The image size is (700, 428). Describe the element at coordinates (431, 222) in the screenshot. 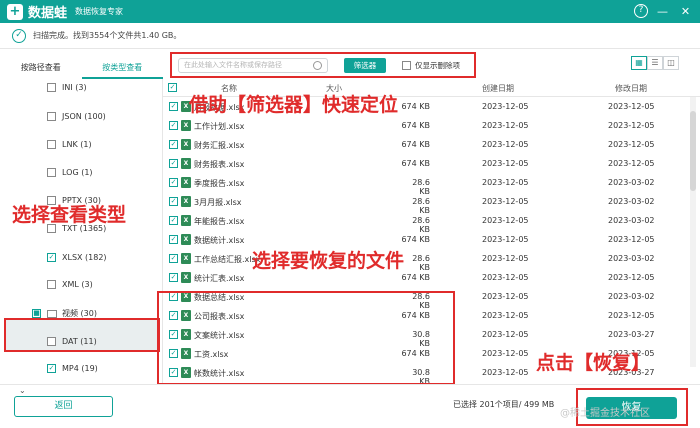

I see `table-row: ✓ X 年能报告.xlsx 28.6 KB 2023-12-05 2023-03-02` at that location.